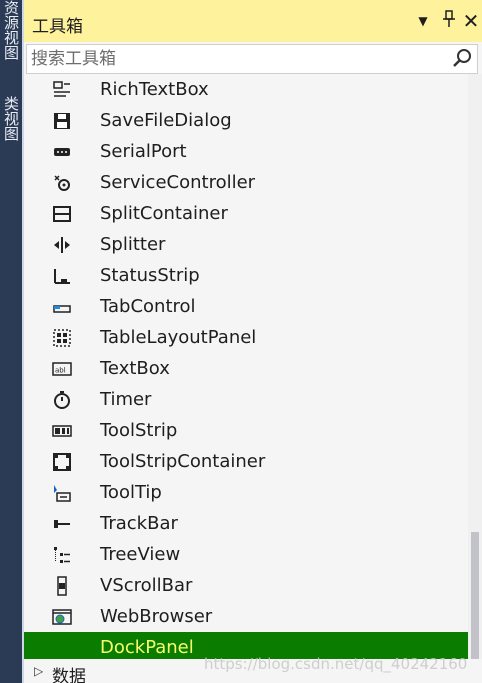 The height and width of the screenshot is (683, 482). Describe the element at coordinates (62, 617) in the screenshot. I see `webbrowser-icon` at that location.